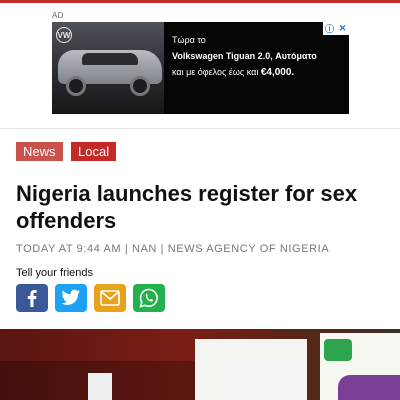  I want to click on close-icon: ✕, so click(342, 28).